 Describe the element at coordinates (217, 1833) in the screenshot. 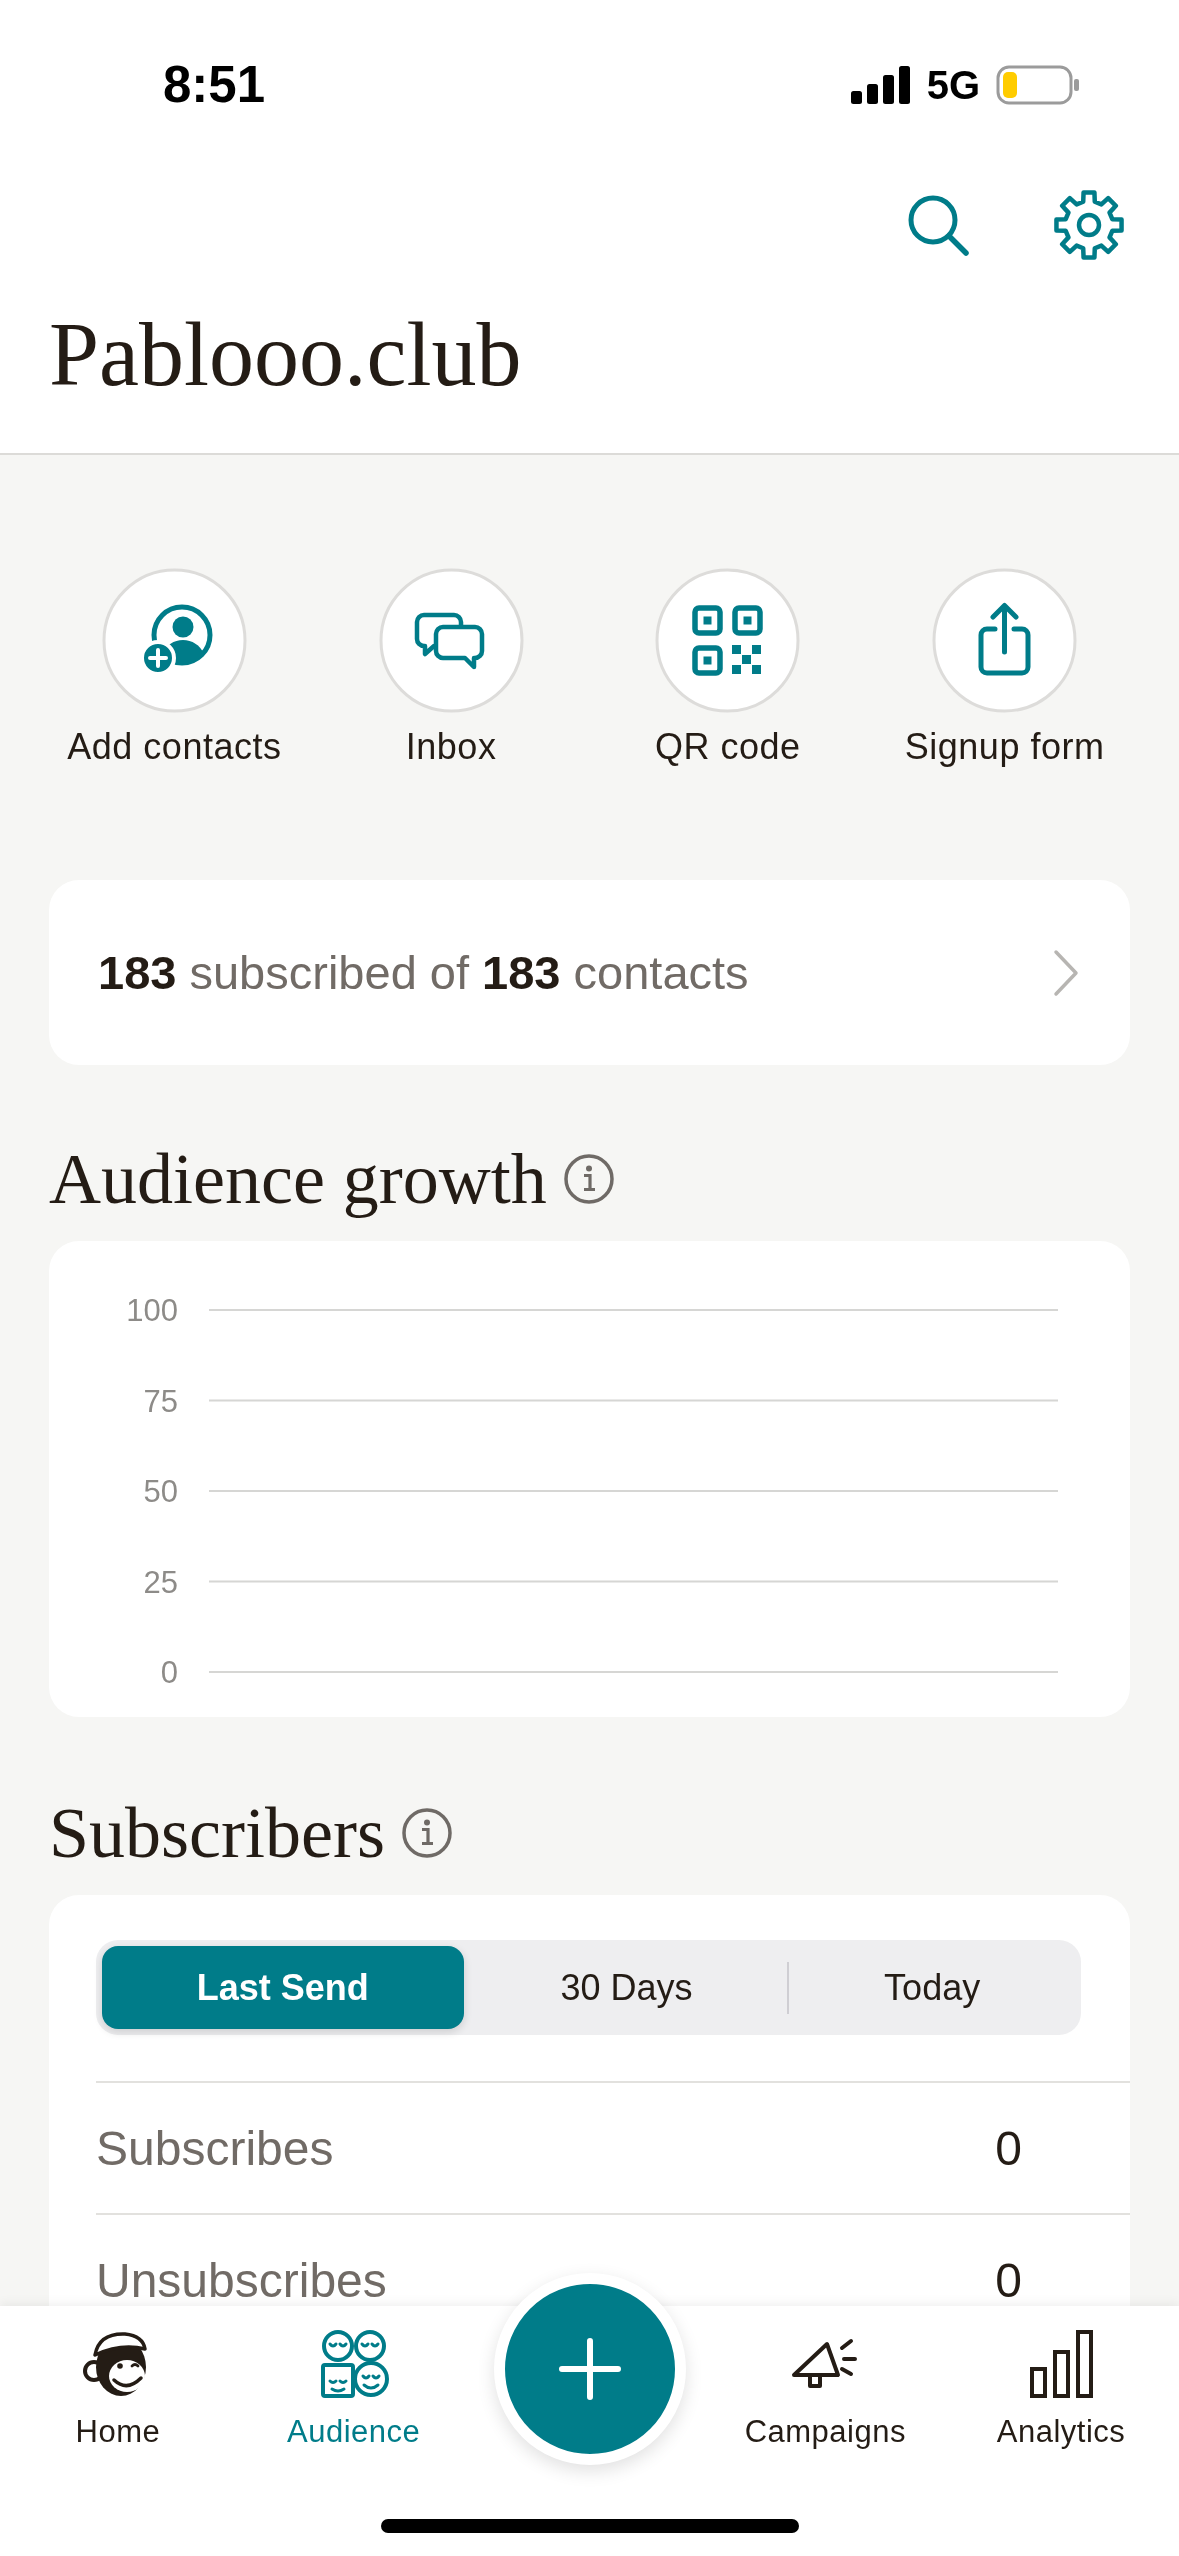

I see `section-title: Subscribers` at that location.